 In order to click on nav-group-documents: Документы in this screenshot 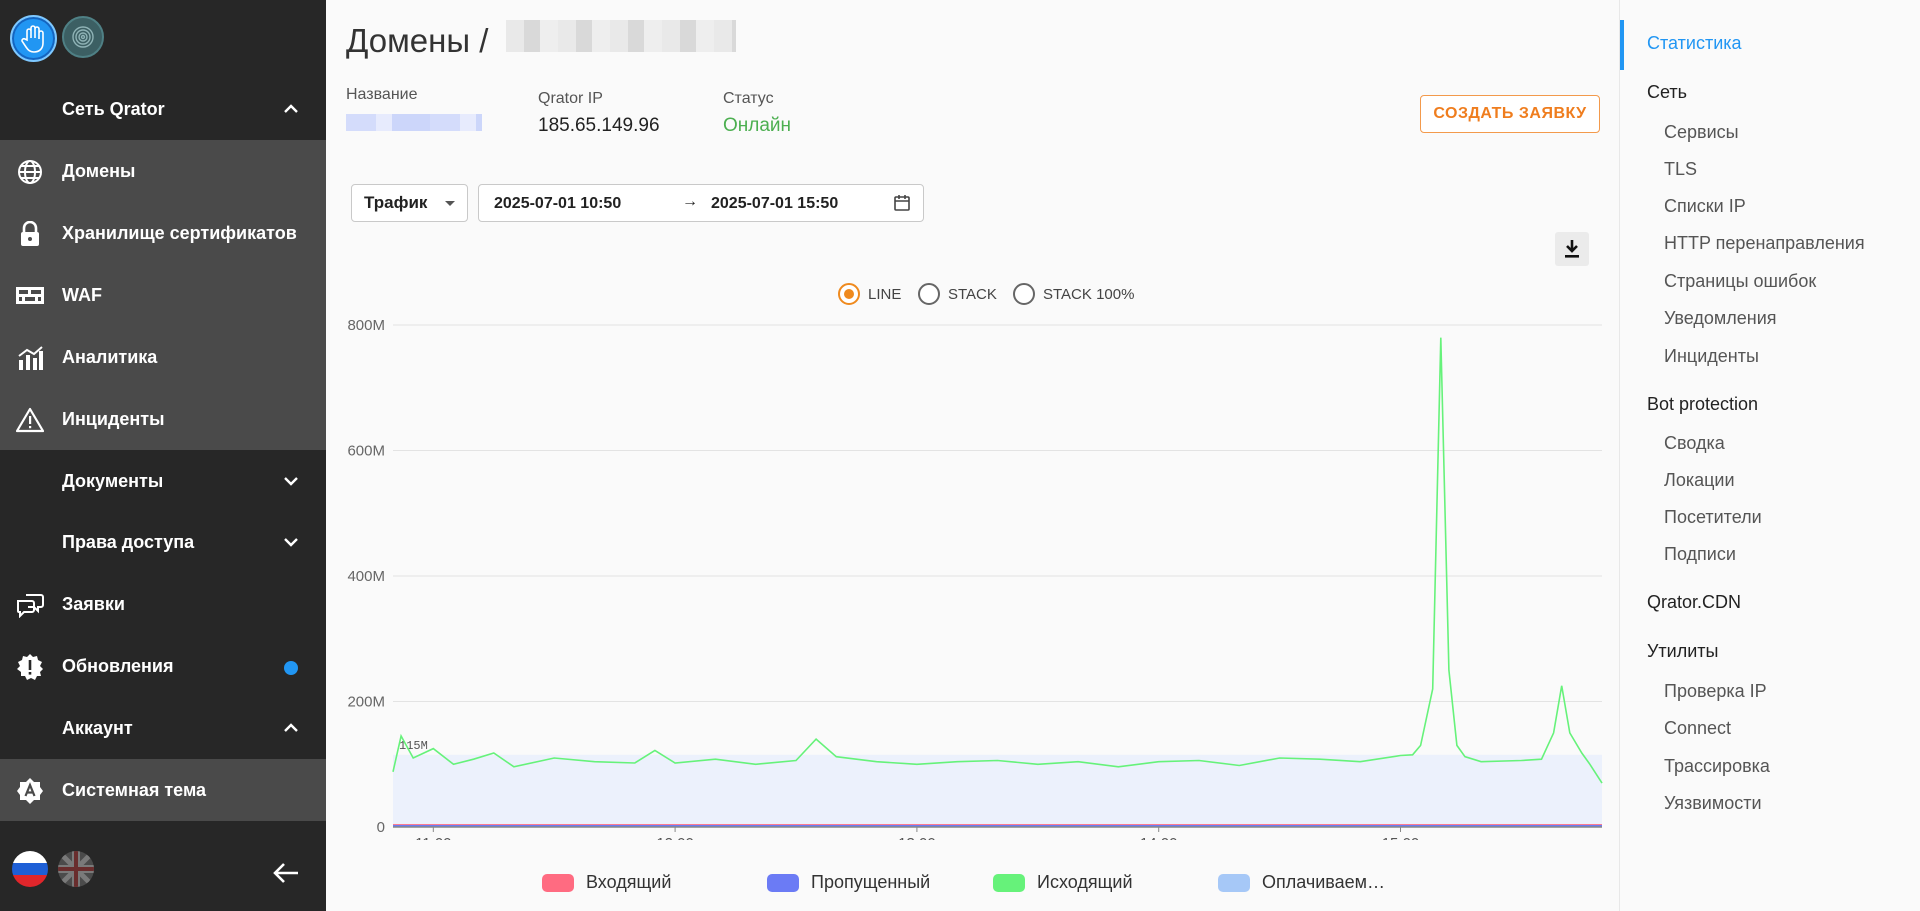, I will do `click(163, 481)`.